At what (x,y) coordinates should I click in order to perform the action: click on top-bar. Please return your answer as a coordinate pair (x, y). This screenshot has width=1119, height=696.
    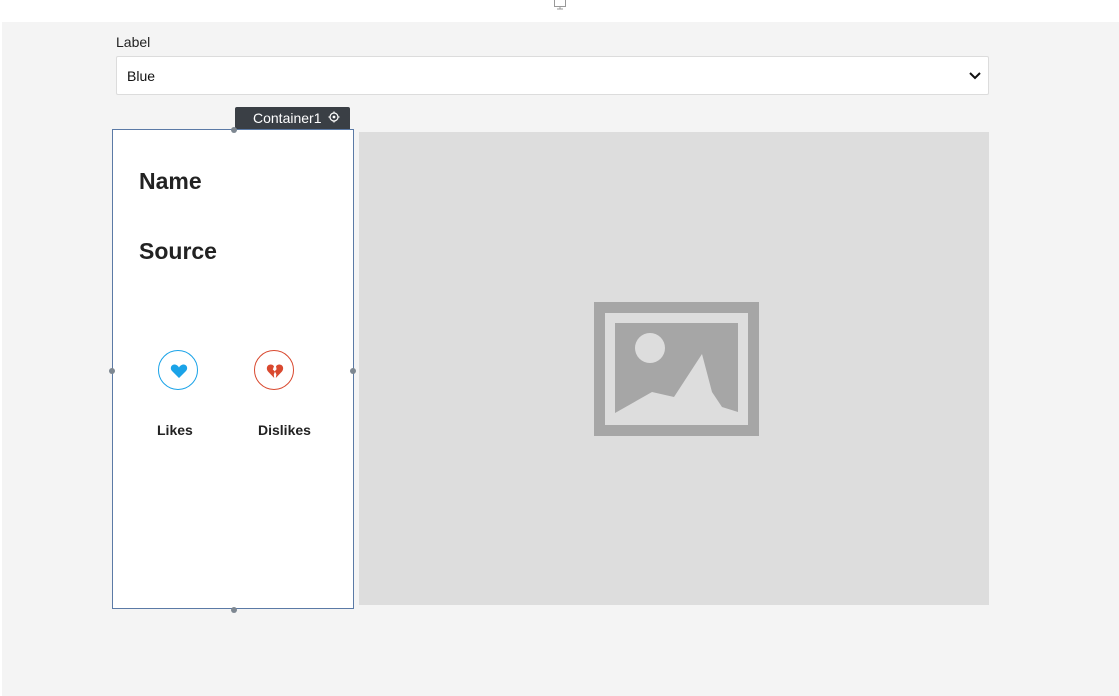
    Looking at the image, I should click on (559, 11).